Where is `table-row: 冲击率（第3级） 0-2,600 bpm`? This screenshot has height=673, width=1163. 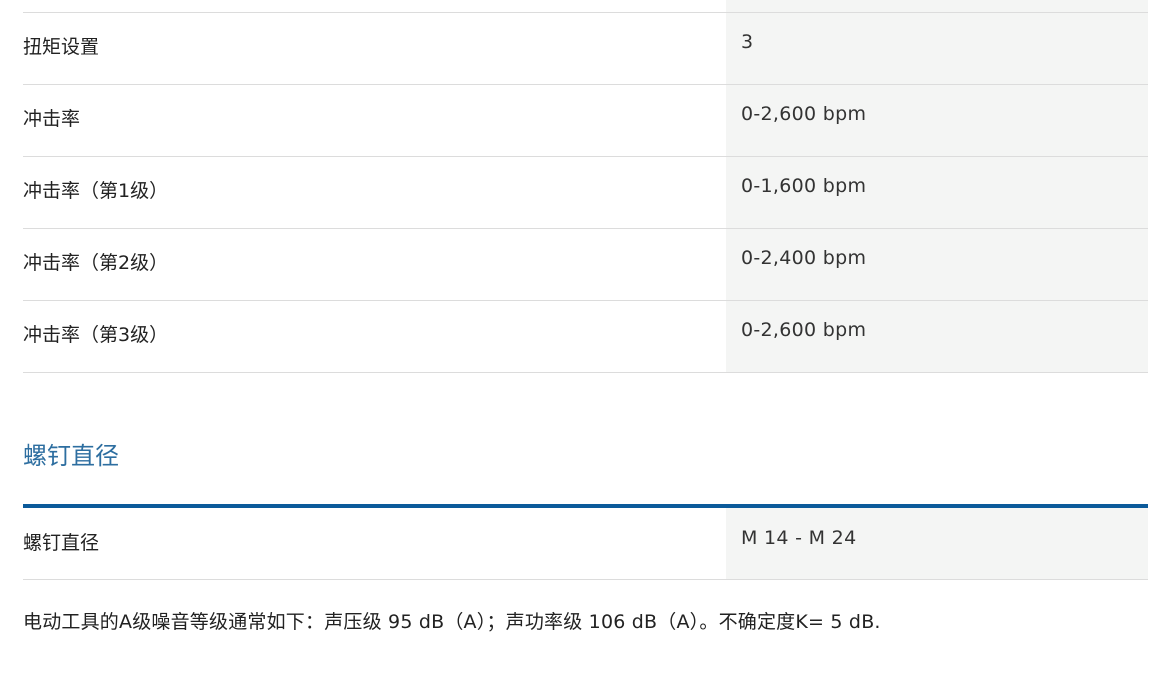 table-row: 冲击率（第3级） 0-2,600 bpm is located at coordinates (585, 337).